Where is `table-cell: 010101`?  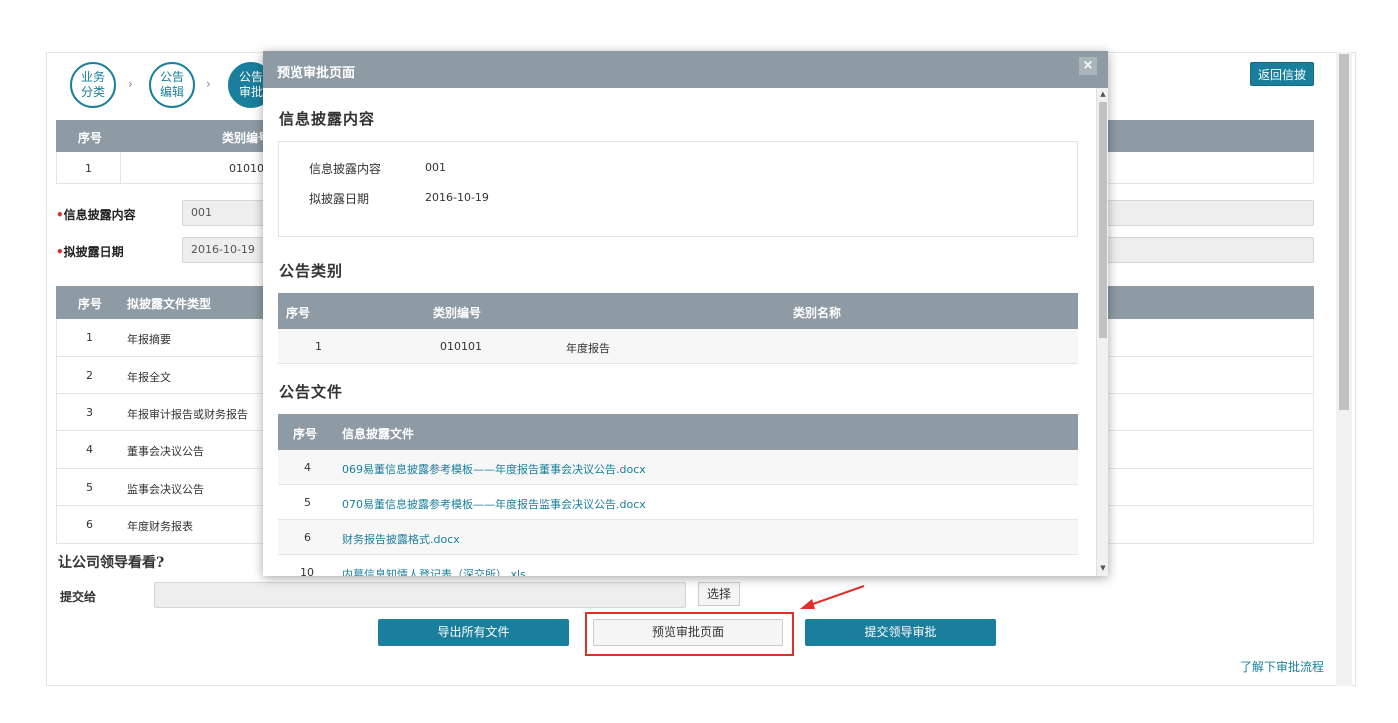
table-cell: 010101 is located at coordinates (461, 346).